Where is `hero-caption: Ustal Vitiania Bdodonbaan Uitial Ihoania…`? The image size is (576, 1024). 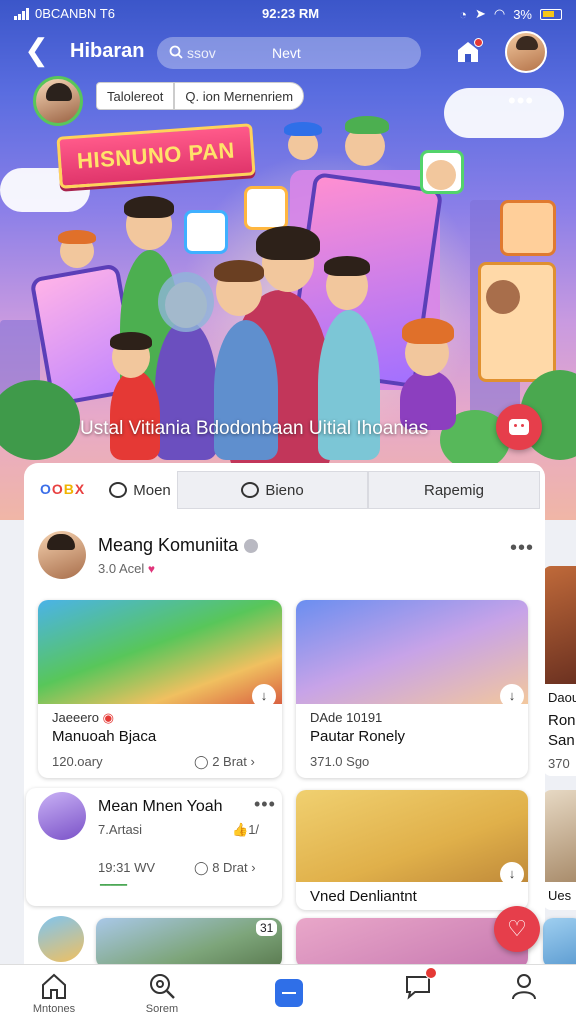
hero-caption: Ustal Vitiania Bdodonbaan Uitial Ihoania… is located at coordinates (254, 428).